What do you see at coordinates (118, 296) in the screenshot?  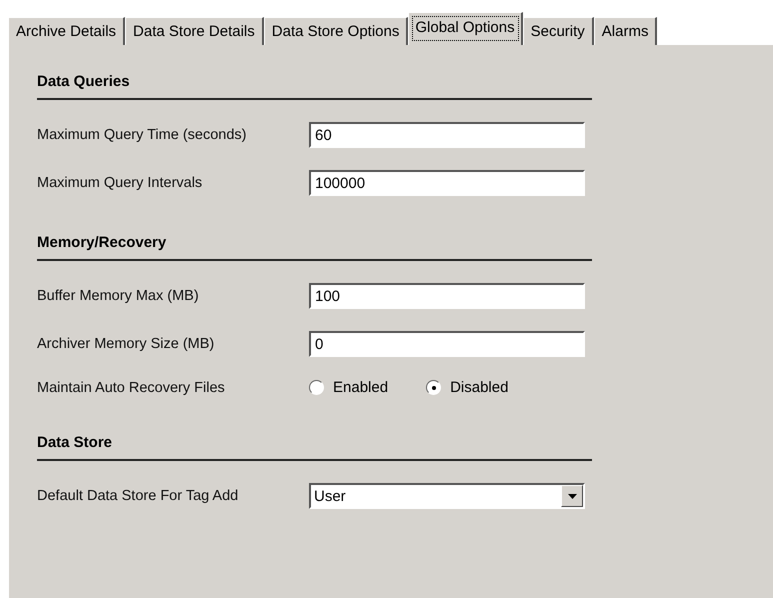 I see `field-label: Buffer Memory Max (MB)` at bounding box center [118, 296].